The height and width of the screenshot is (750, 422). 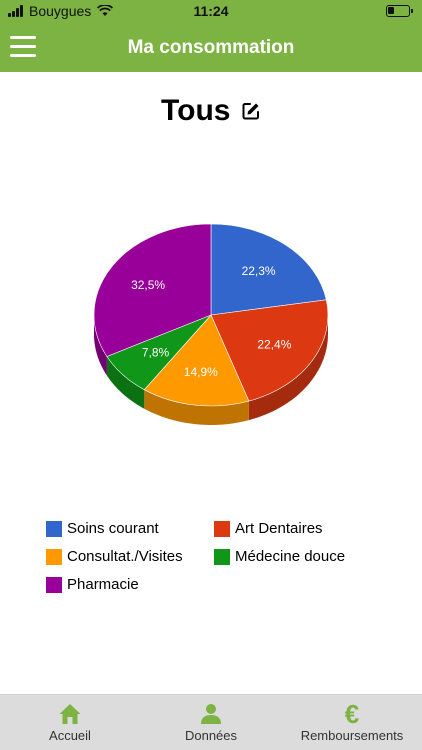 I want to click on legend-label: Consultat./Visites, so click(x=125, y=556).